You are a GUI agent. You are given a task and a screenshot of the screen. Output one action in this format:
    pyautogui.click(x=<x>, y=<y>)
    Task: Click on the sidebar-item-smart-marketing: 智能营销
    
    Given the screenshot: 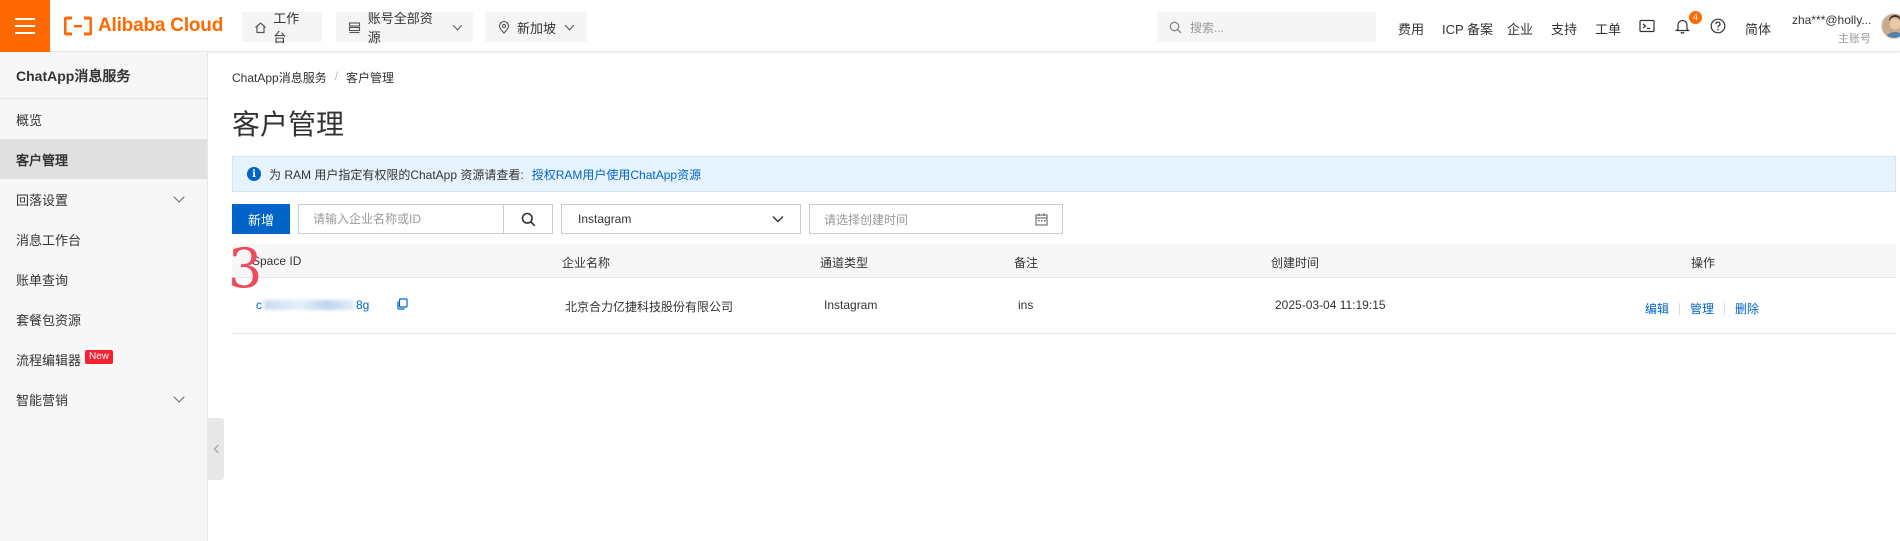 What is the action you would take?
    pyautogui.click(x=103, y=399)
    